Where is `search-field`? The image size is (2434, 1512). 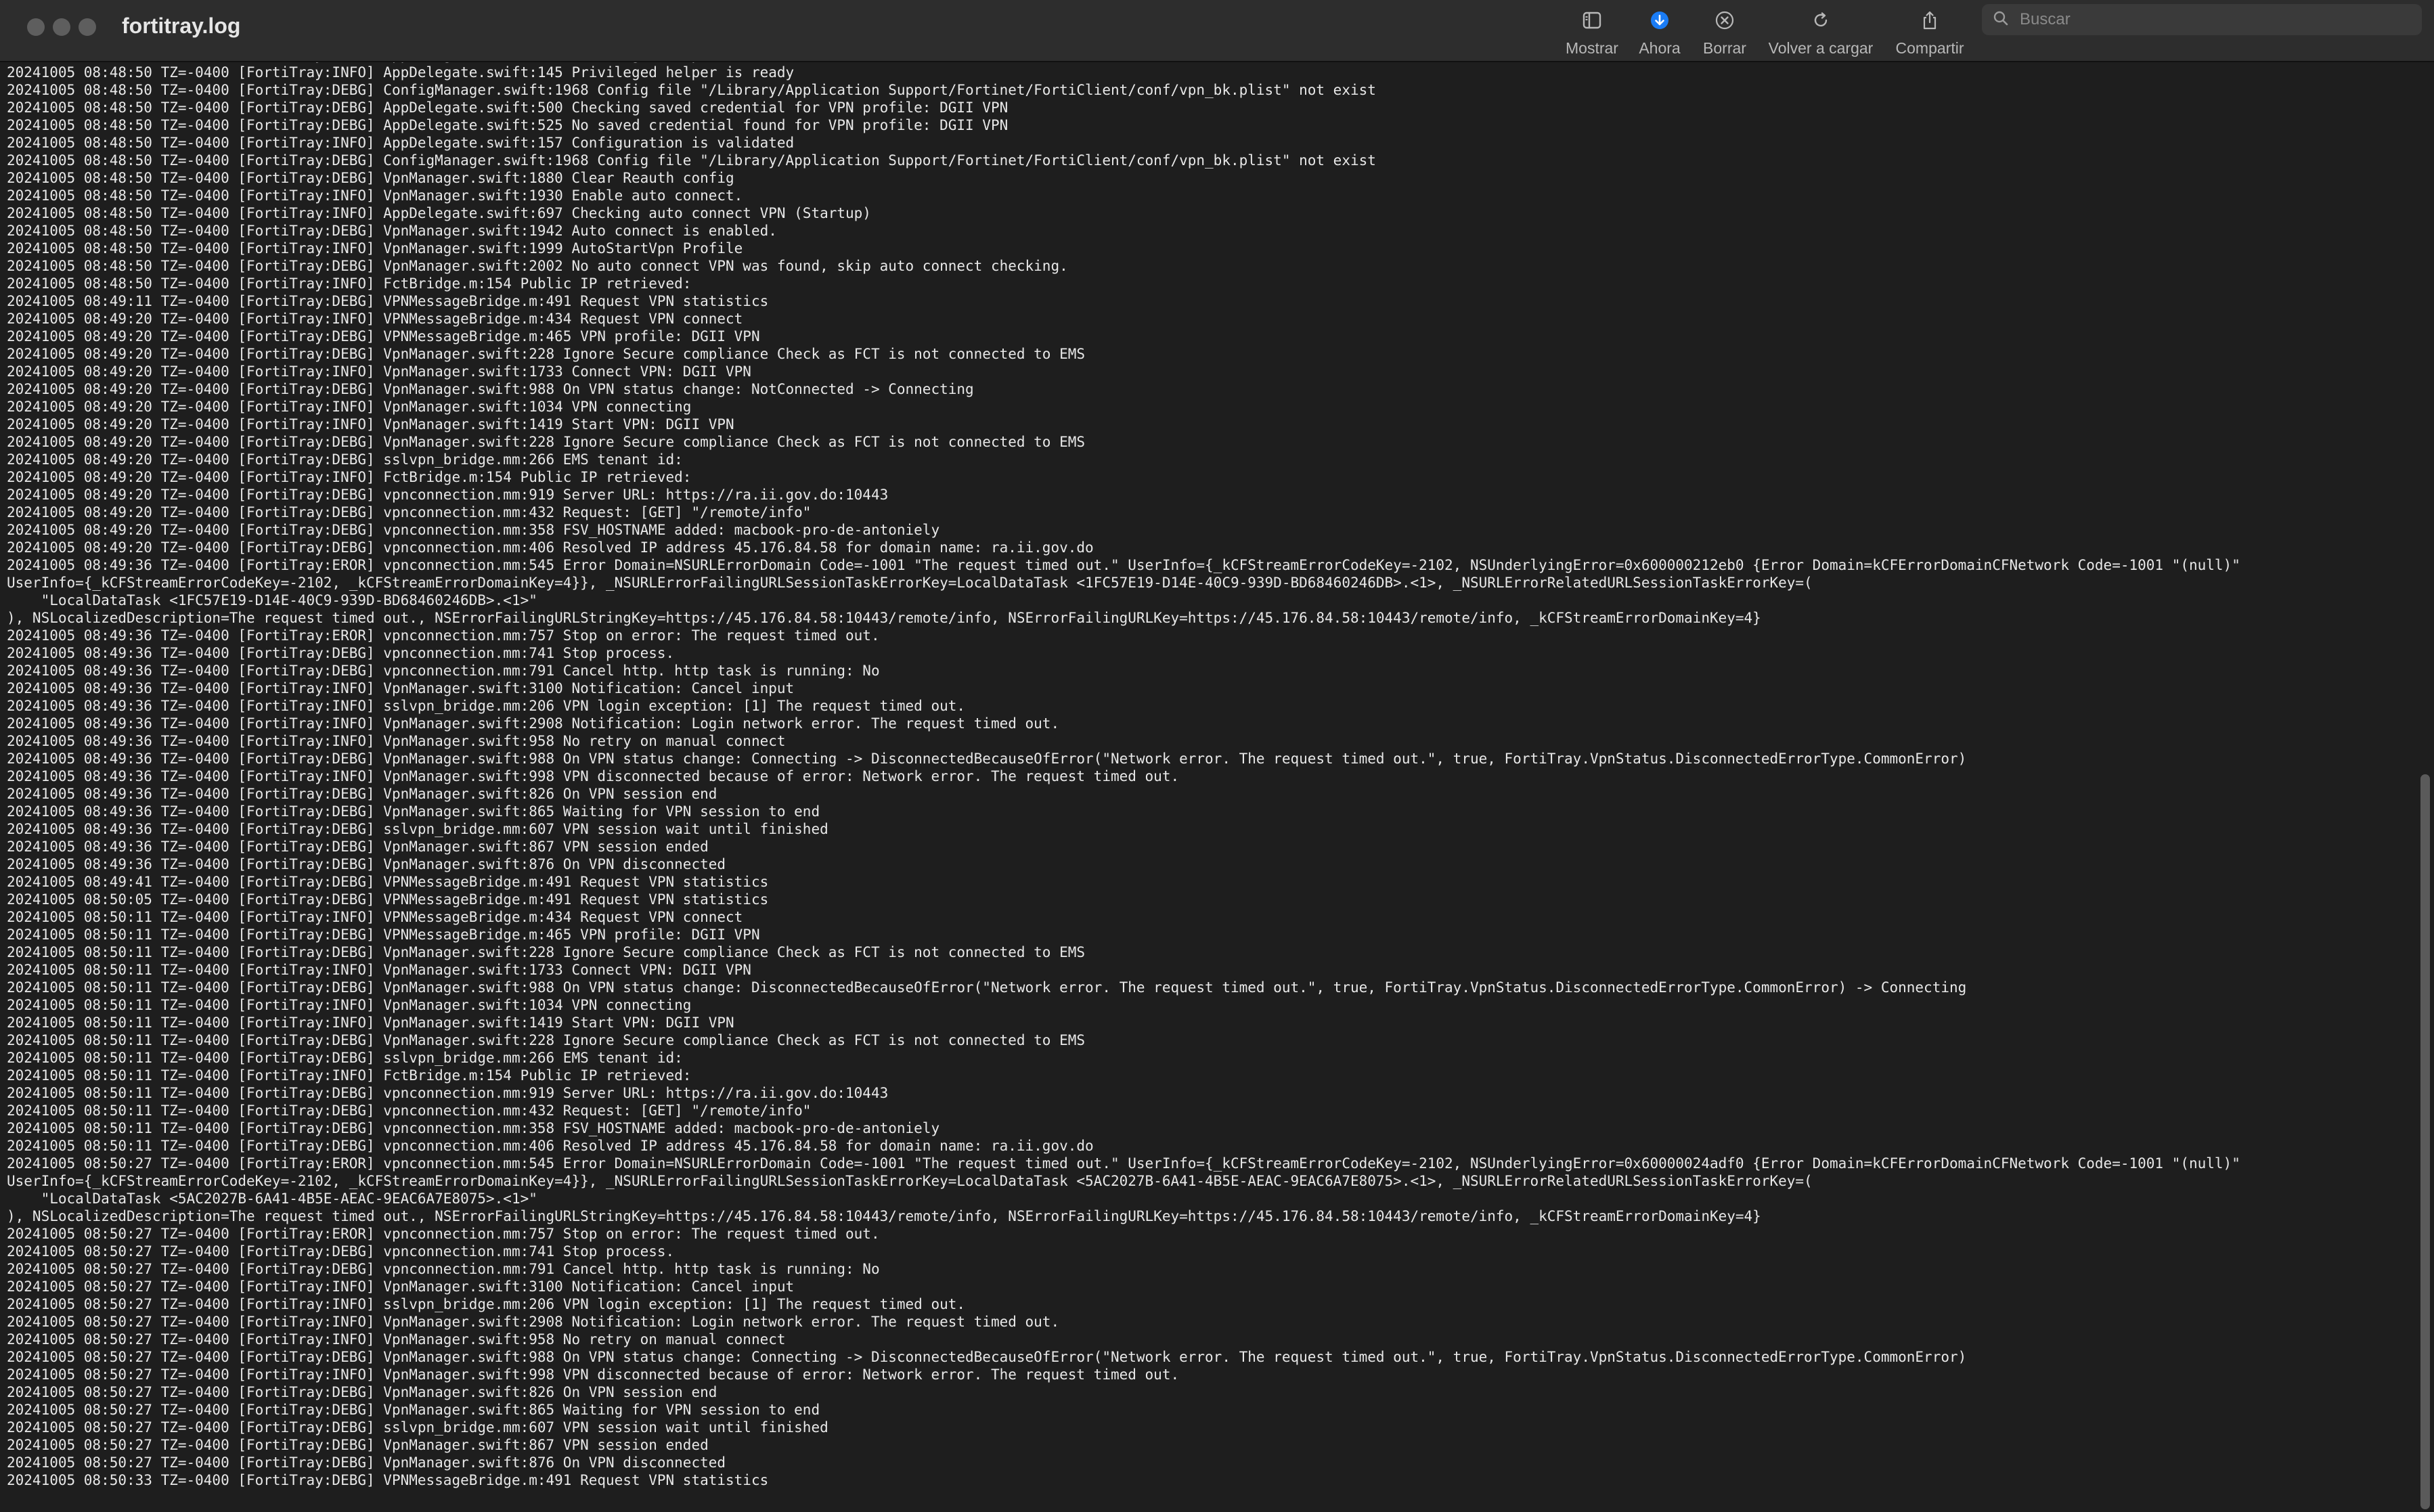 search-field is located at coordinates (2202, 19).